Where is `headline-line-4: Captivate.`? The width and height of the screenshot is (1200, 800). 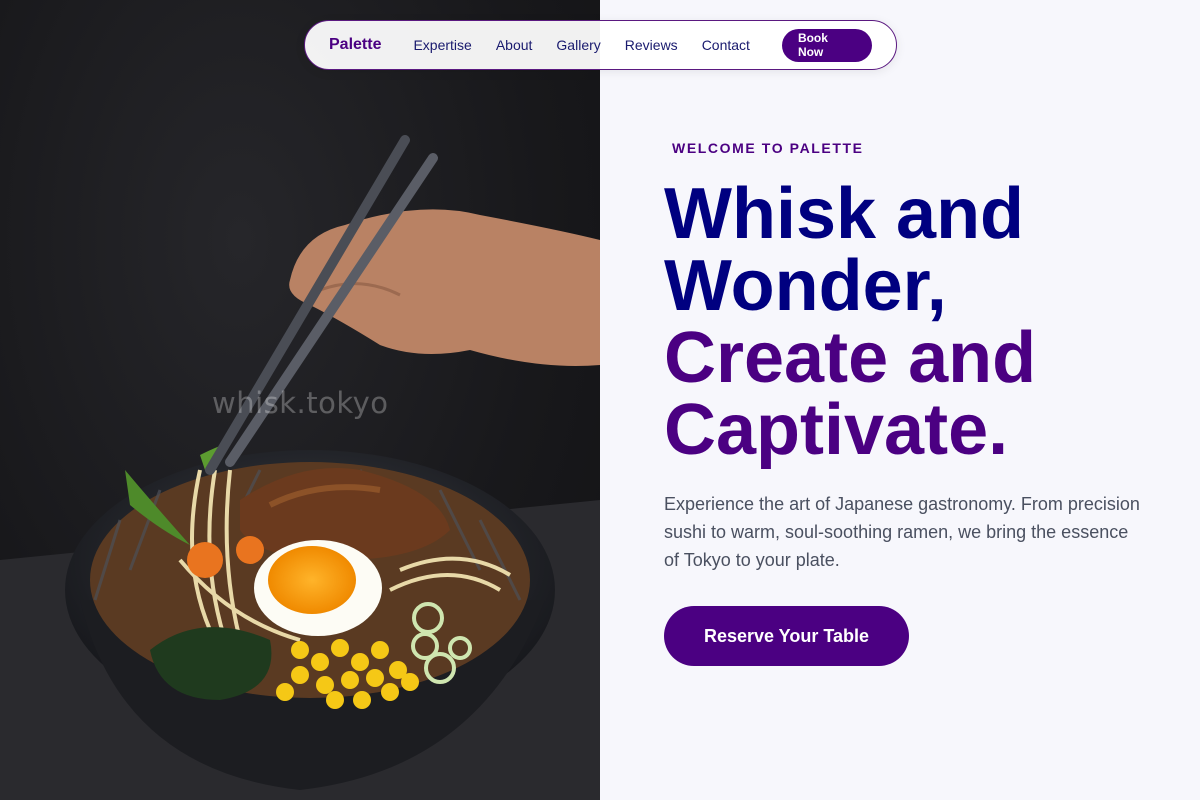 headline-line-4: Captivate. is located at coordinates (836, 430).